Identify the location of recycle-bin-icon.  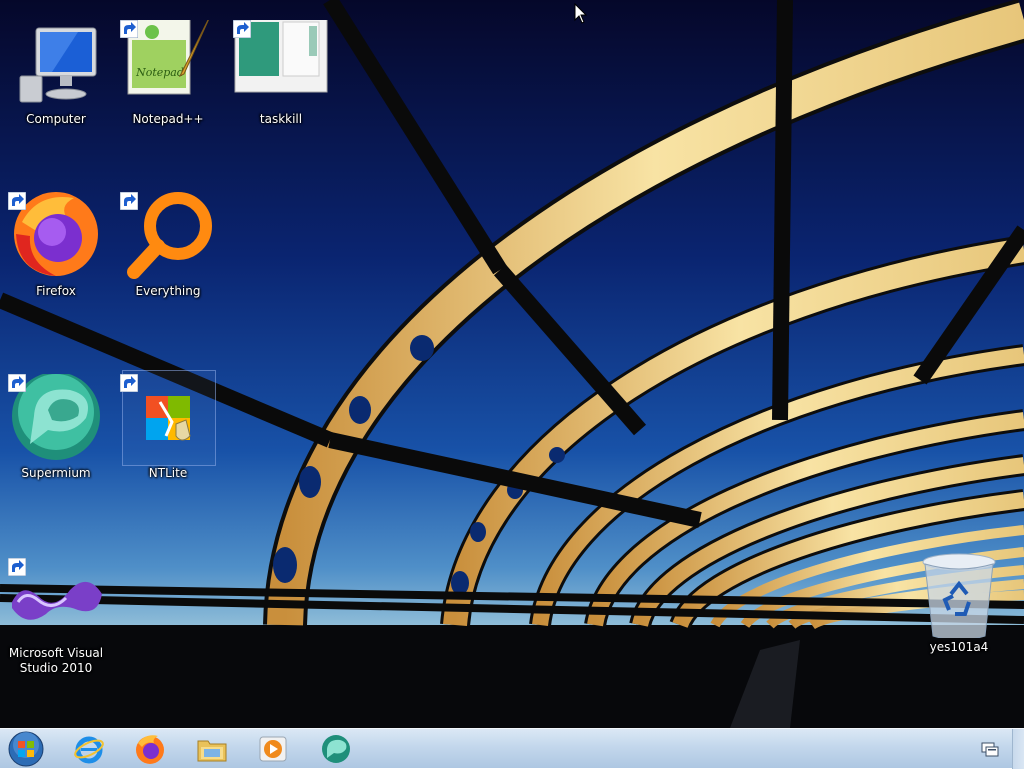
(959, 595).